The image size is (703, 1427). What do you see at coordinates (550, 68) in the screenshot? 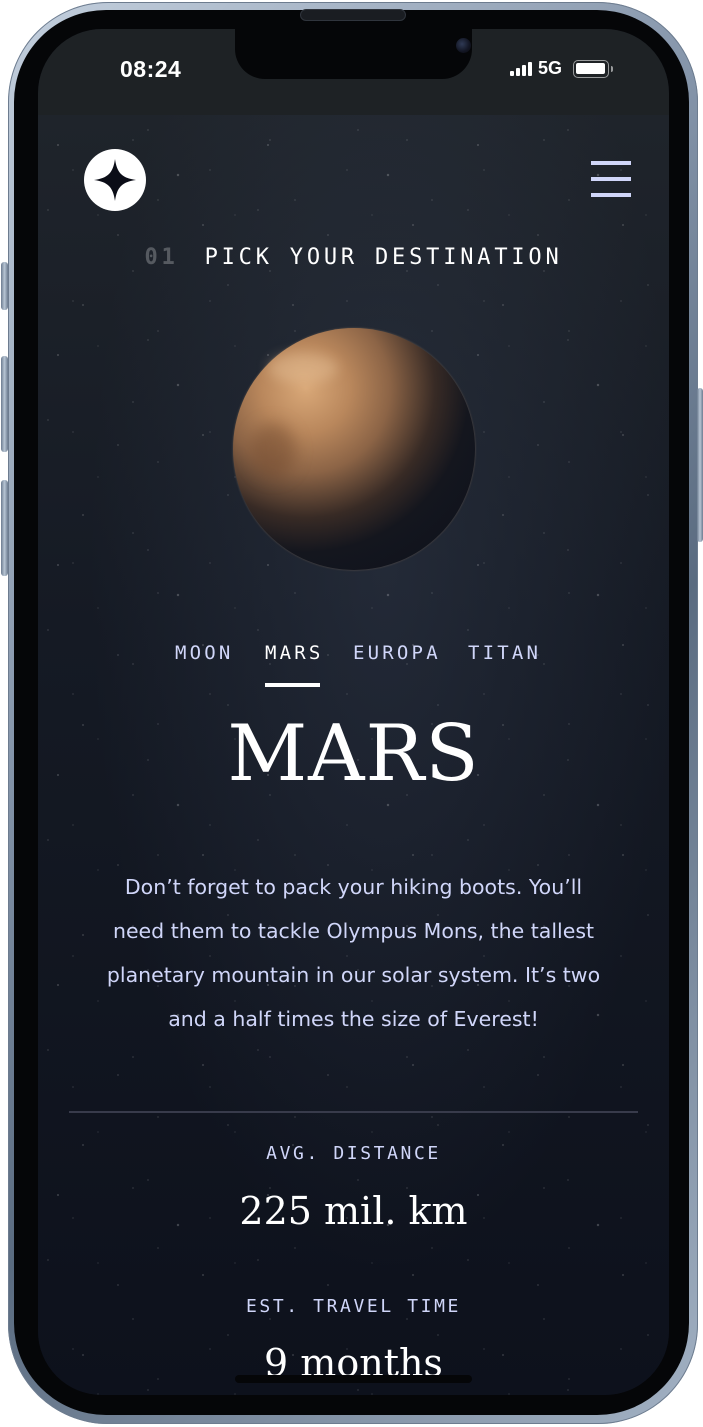
I see `network-type: 5G` at bounding box center [550, 68].